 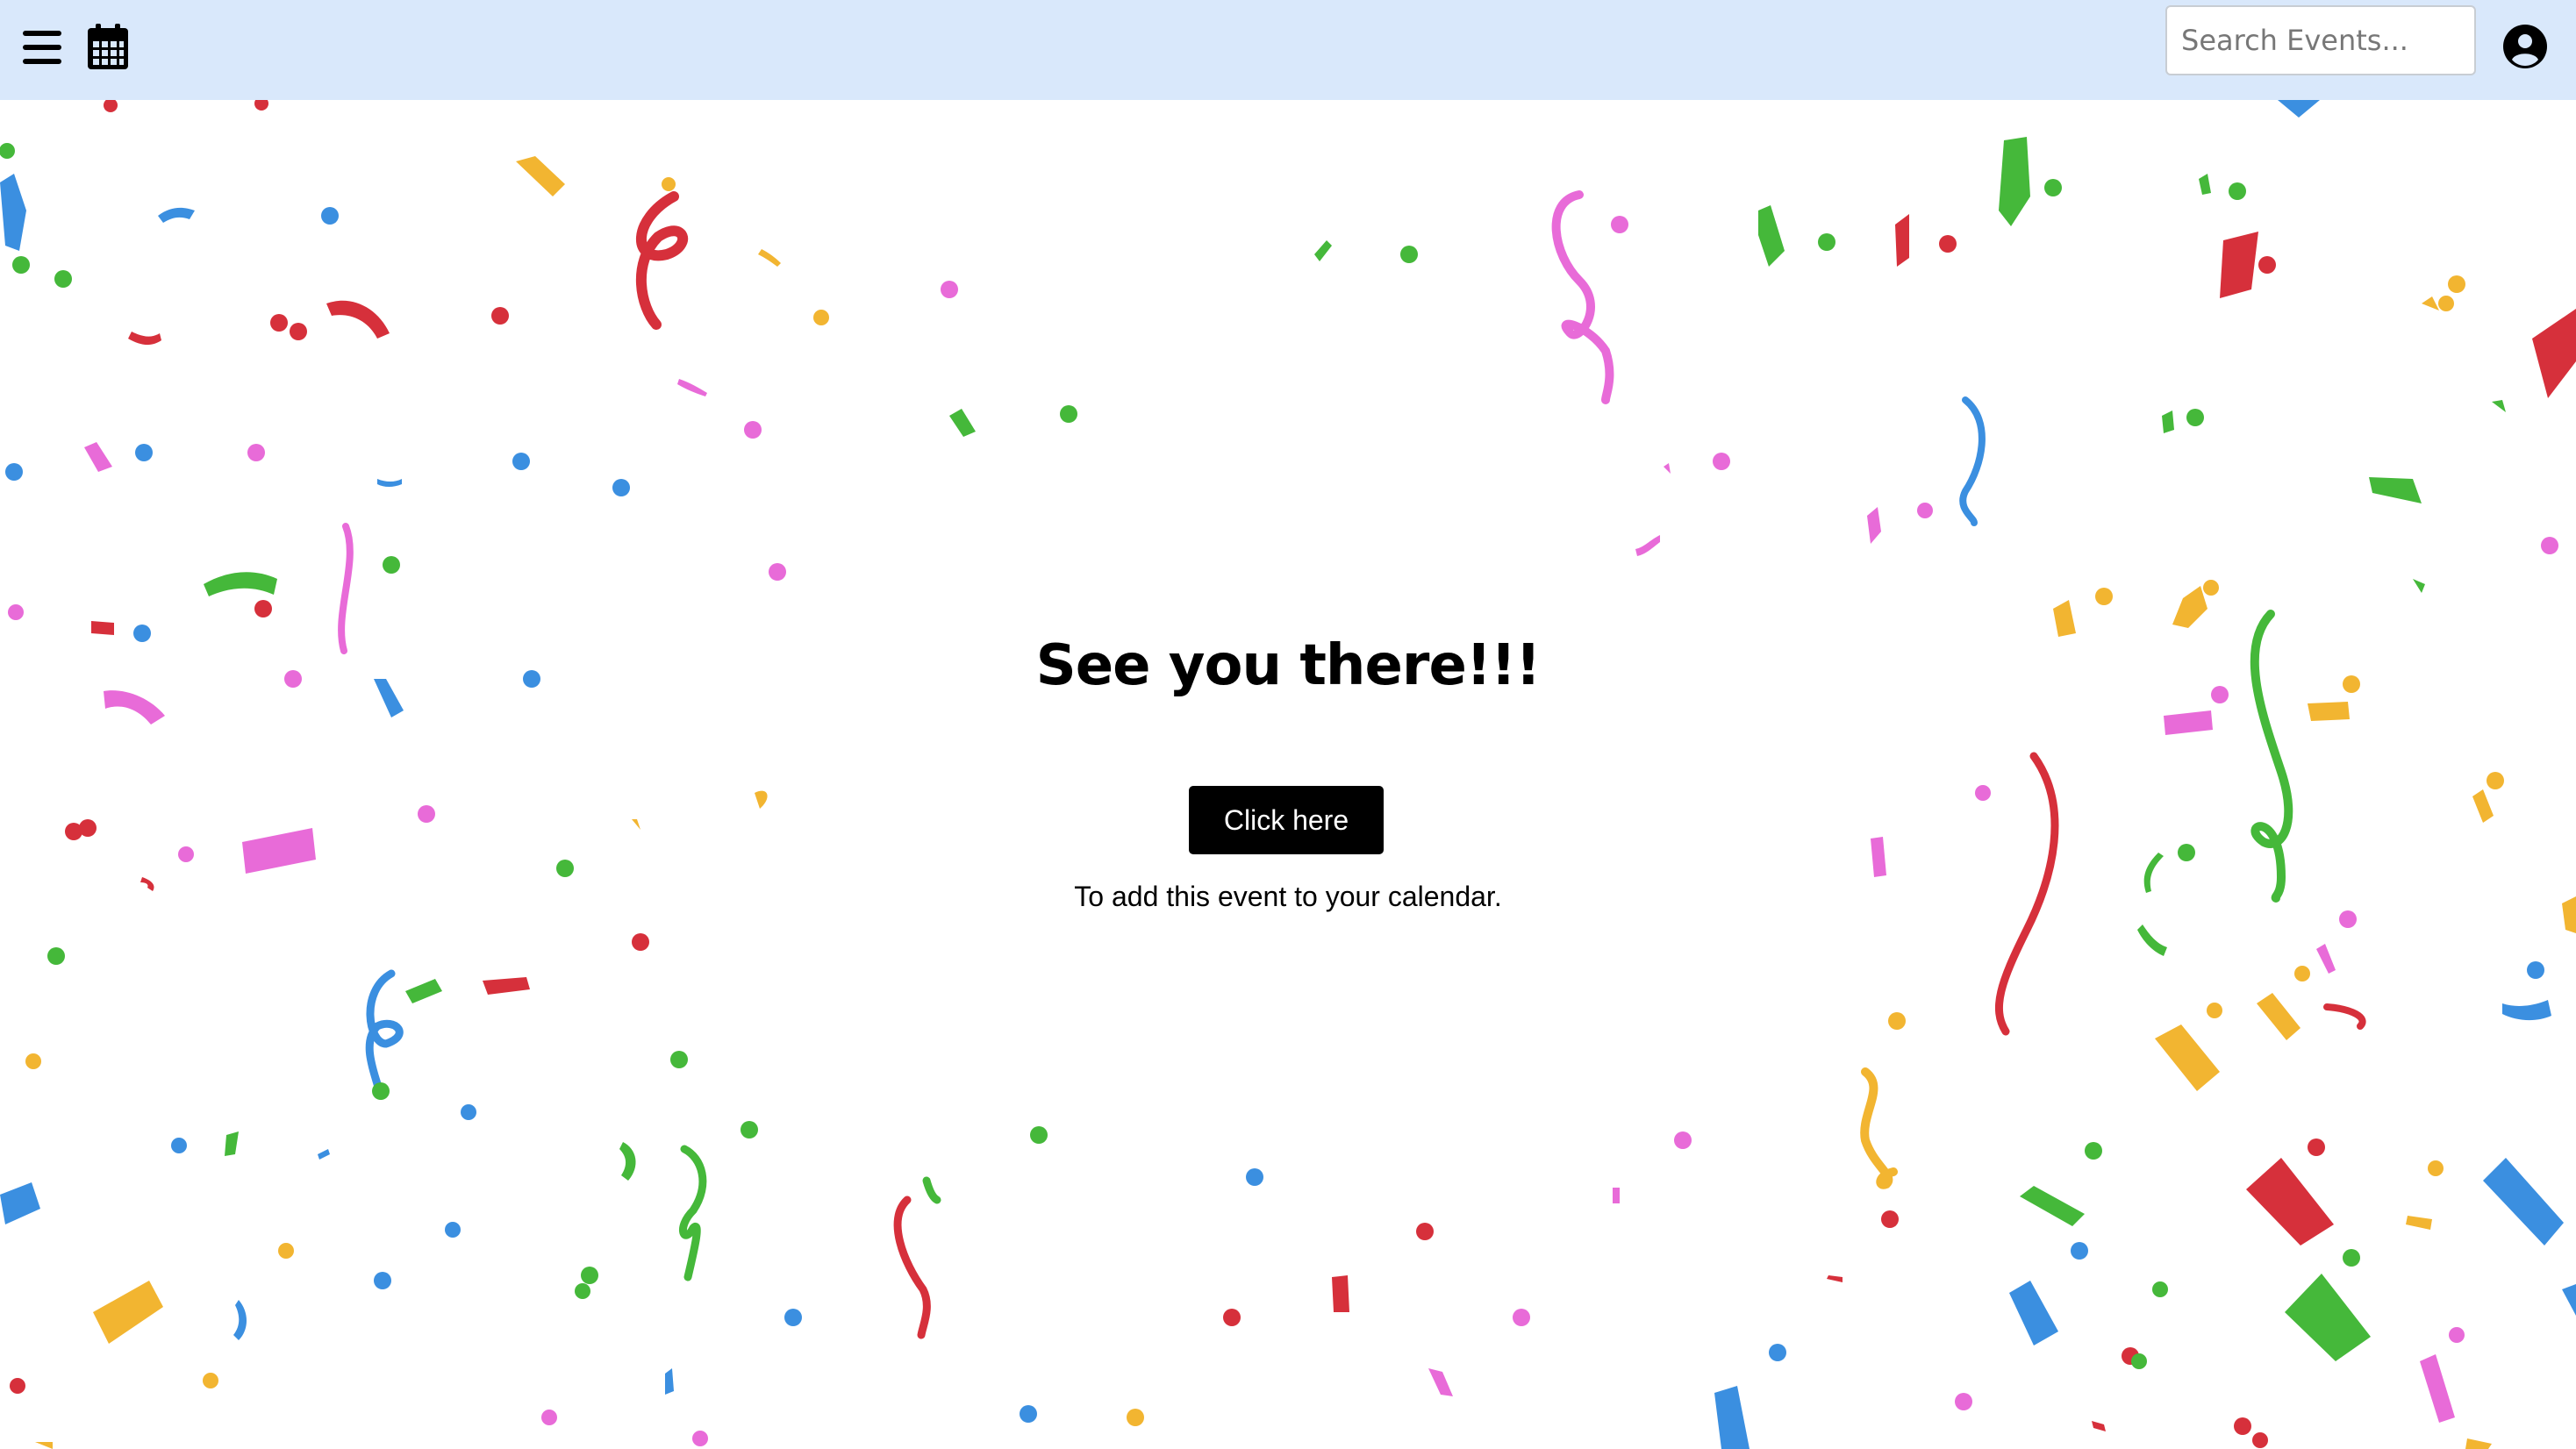 I want to click on user-account-icon, so click(x=2525, y=46).